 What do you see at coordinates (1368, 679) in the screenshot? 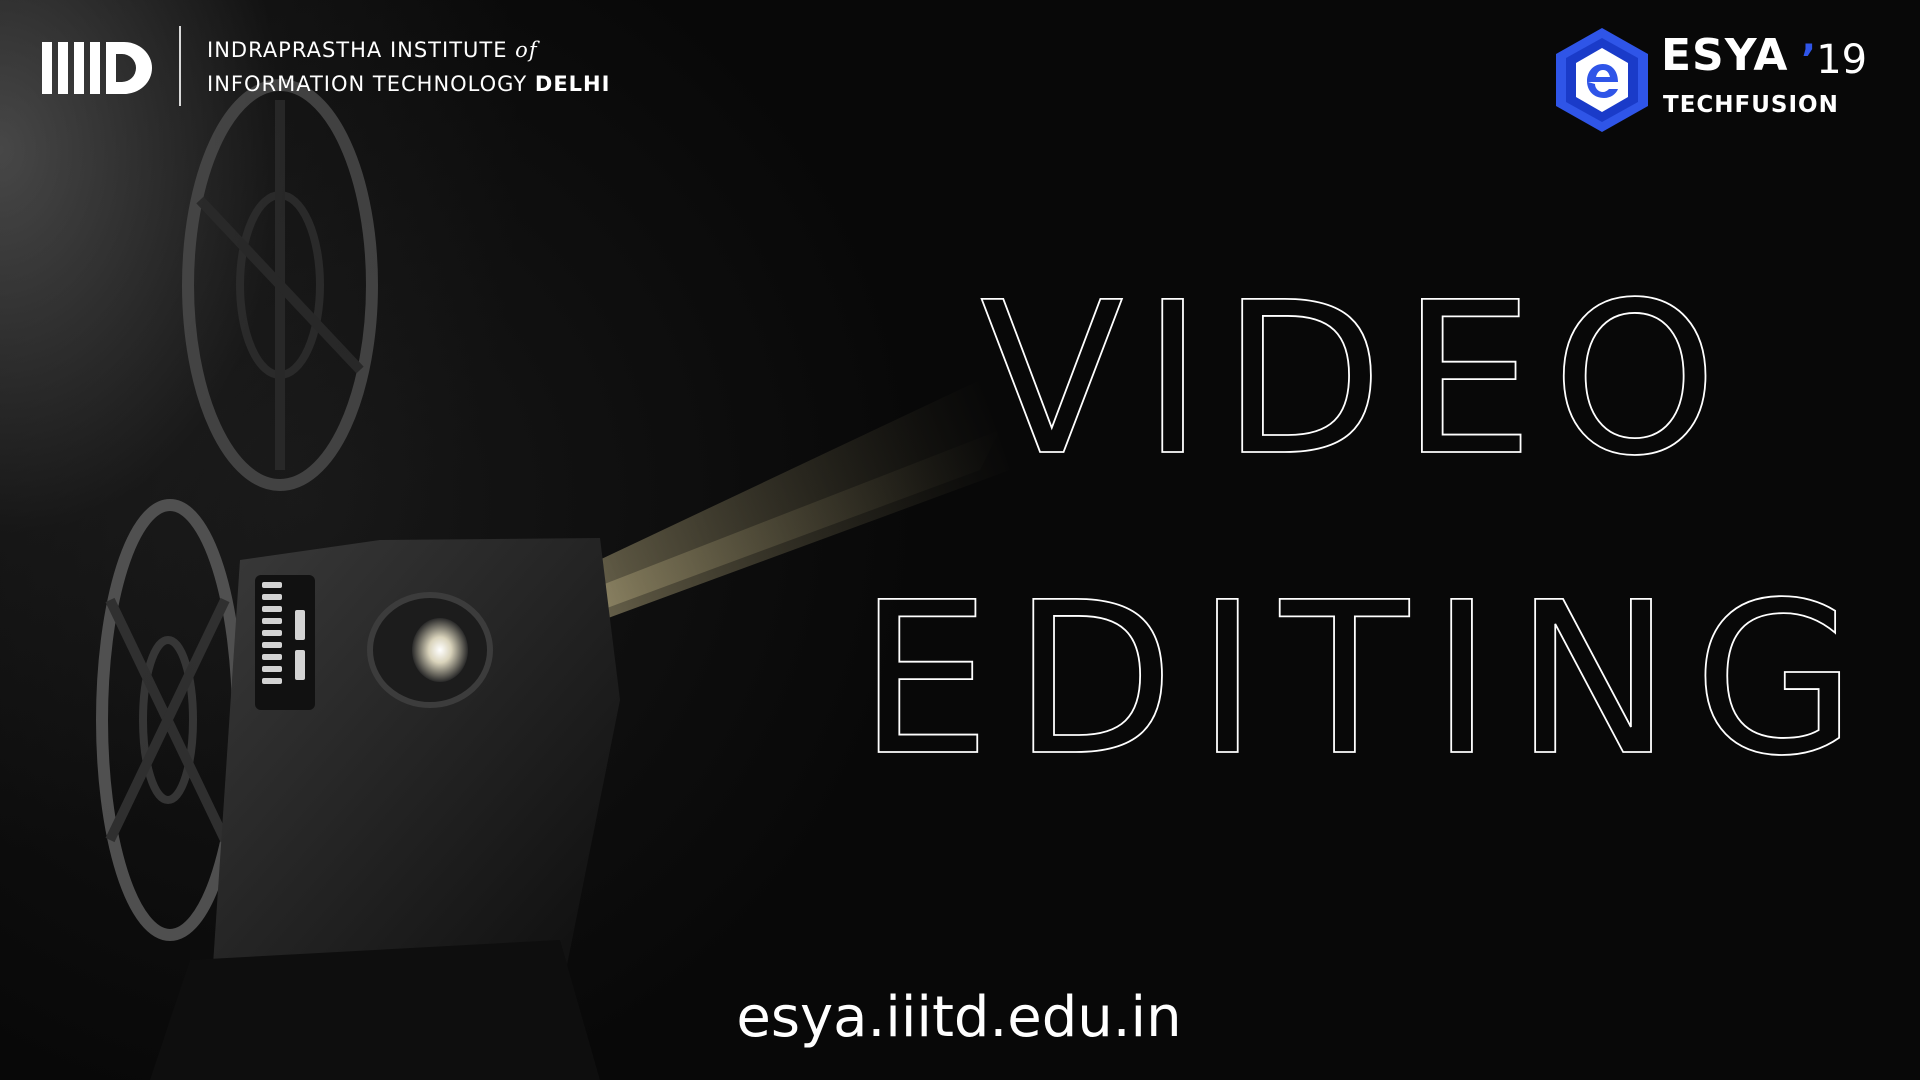
I see `headline-line2: EDITING` at bounding box center [1368, 679].